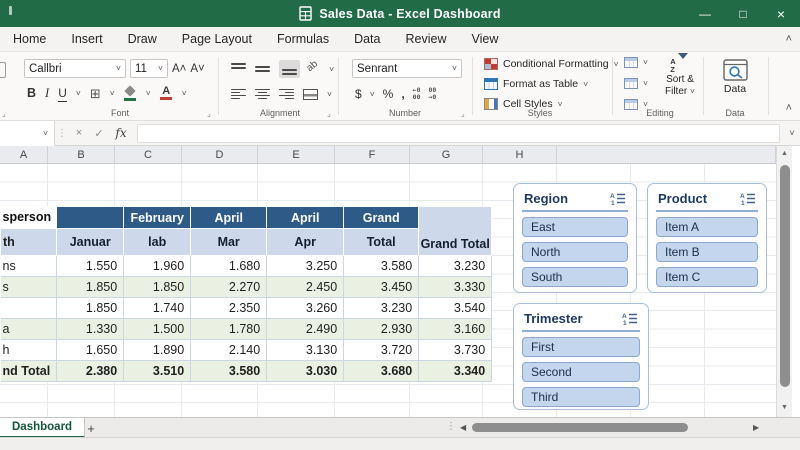  I want to click on pivot-header-cell: Grand, so click(381, 217).